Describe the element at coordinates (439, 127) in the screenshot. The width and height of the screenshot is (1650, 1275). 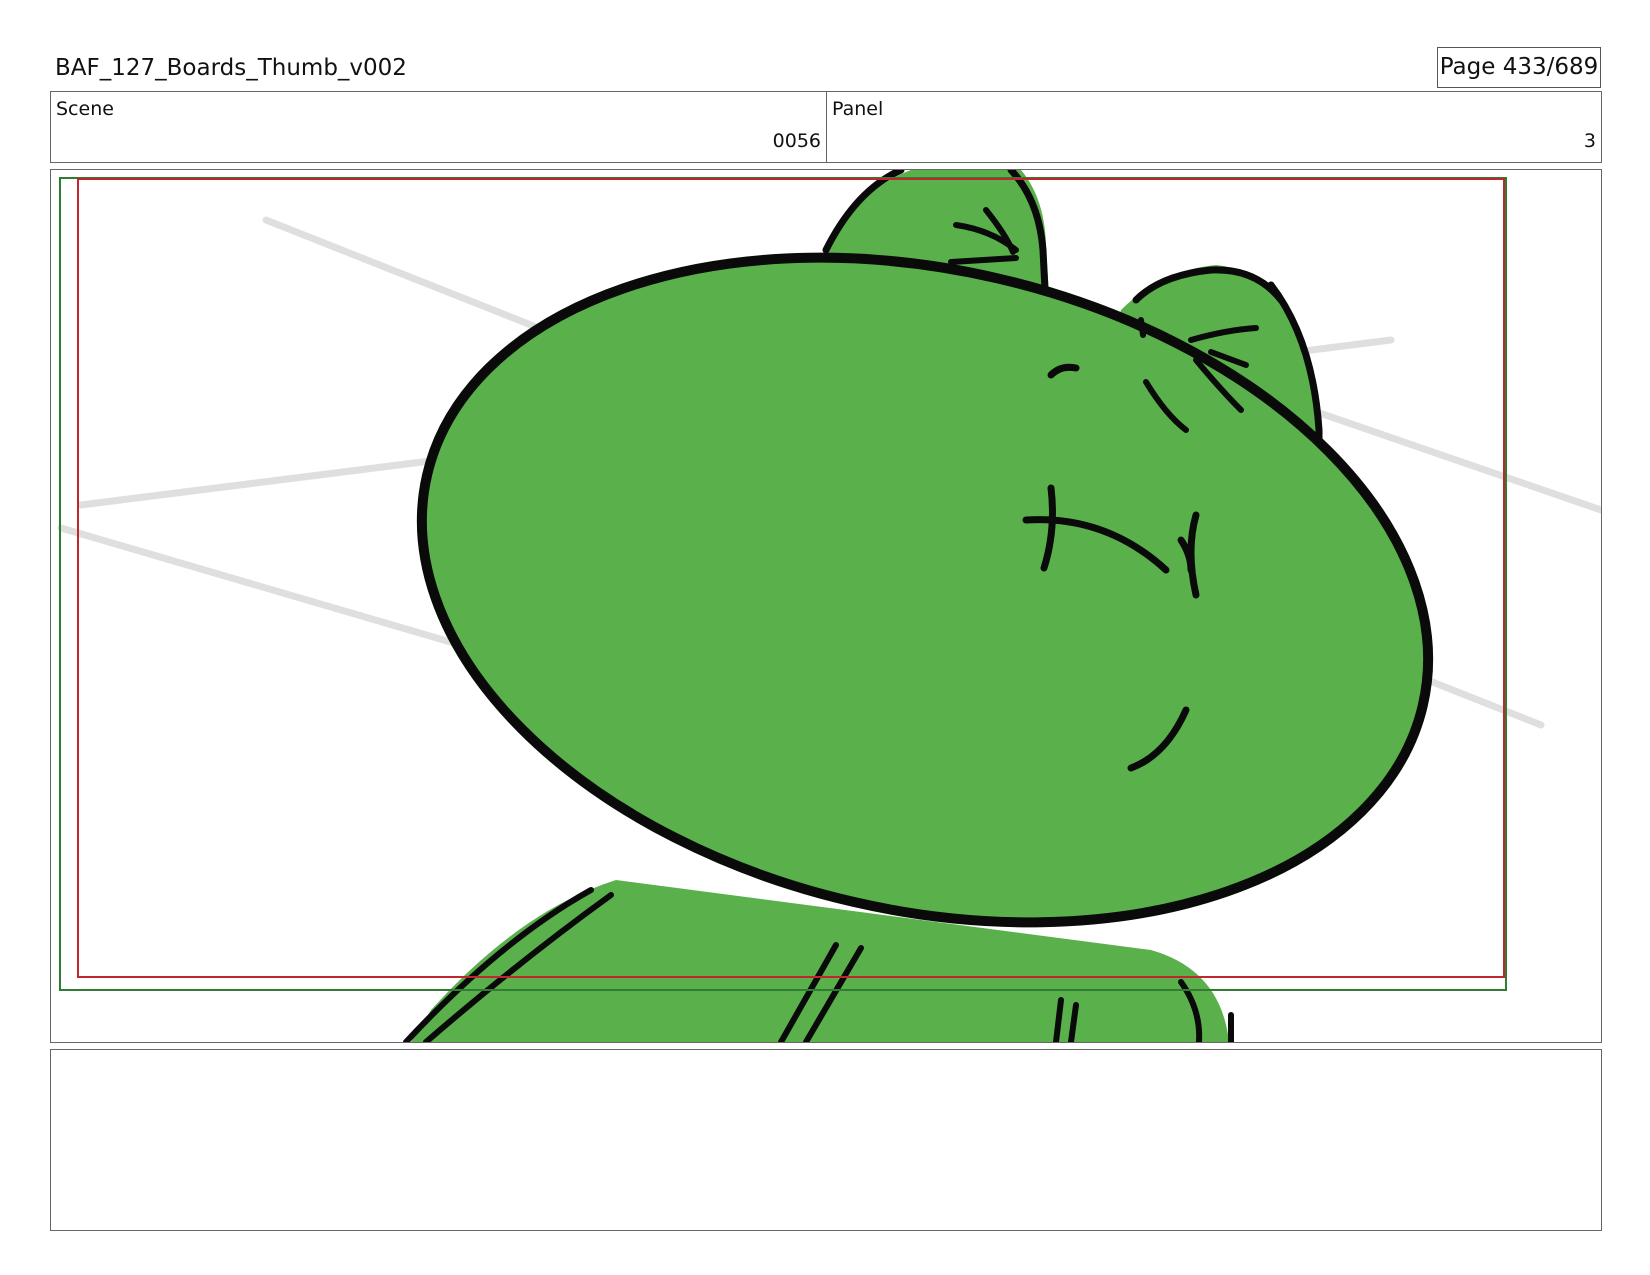
I see `scene-cell: Scene 0056` at that location.